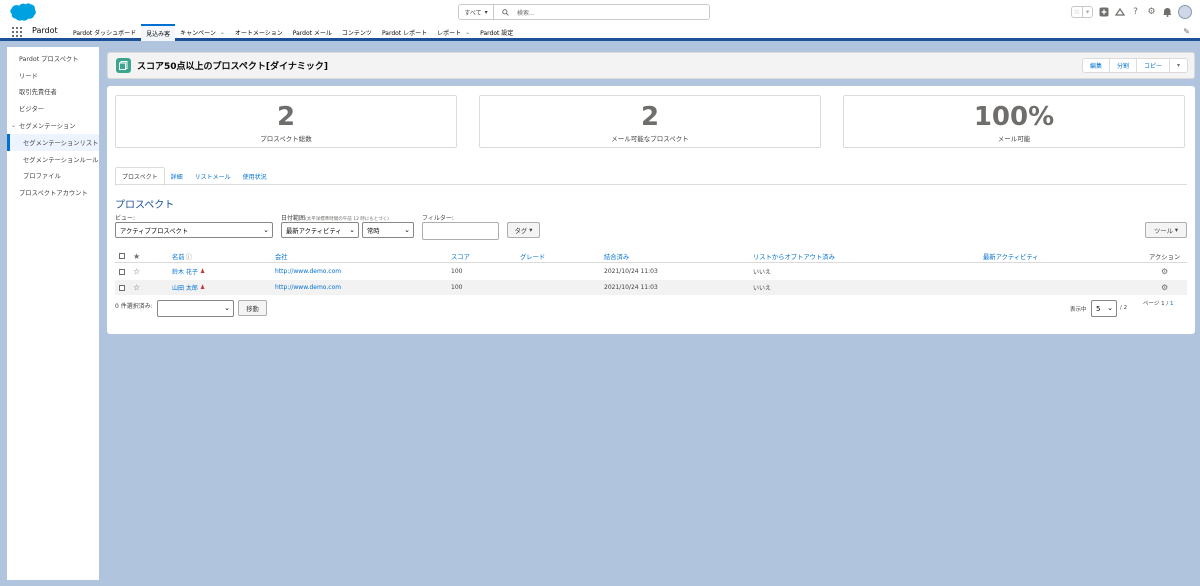 The width and height of the screenshot is (1200, 586). I want to click on bell-icon, so click(1167, 12).